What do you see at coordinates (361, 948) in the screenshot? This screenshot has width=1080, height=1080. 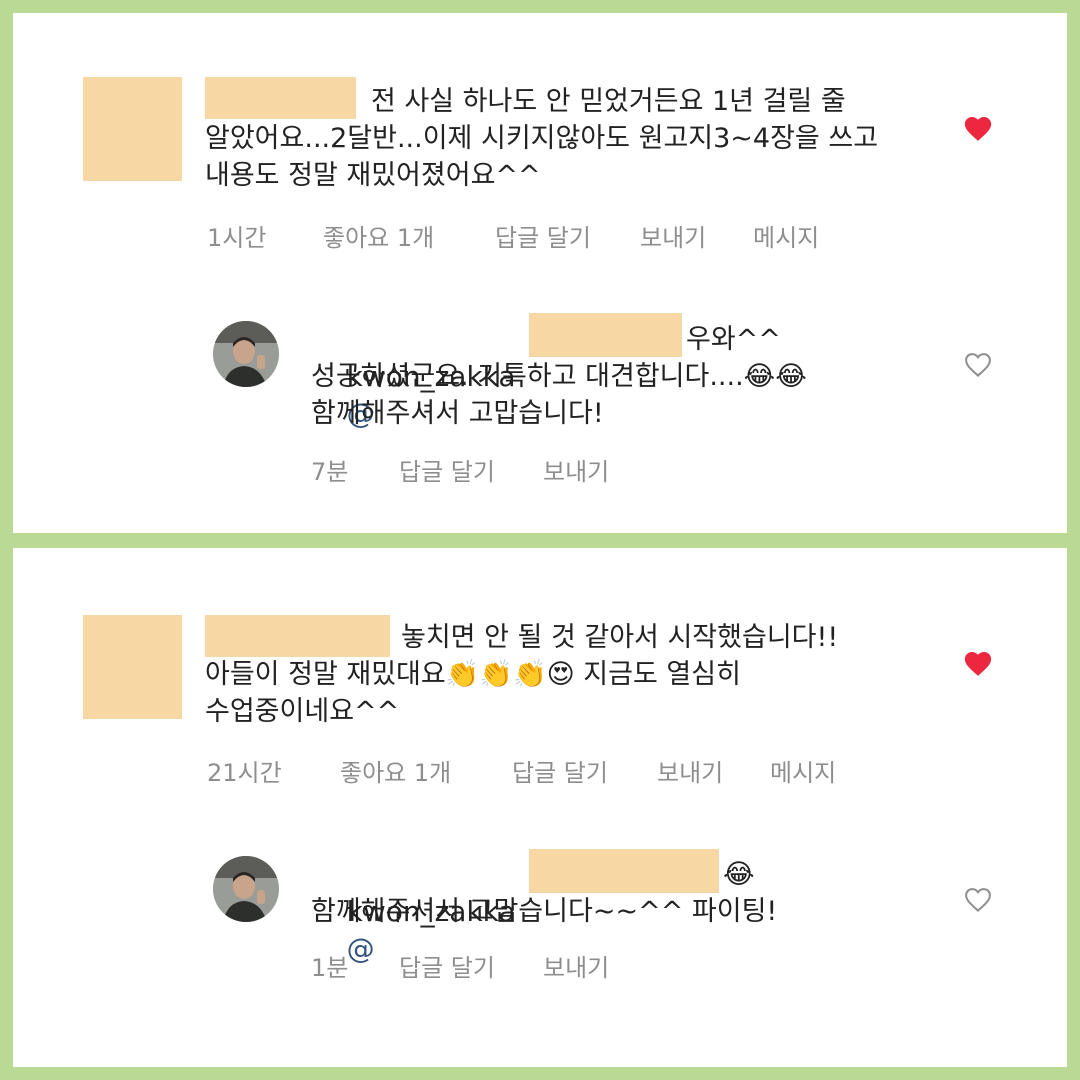 I see `mention-symbol: @` at bounding box center [361, 948].